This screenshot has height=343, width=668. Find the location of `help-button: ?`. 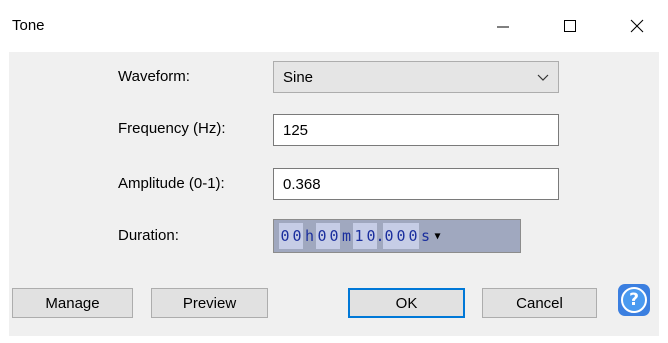

help-button: ? is located at coordinates (634, 300).